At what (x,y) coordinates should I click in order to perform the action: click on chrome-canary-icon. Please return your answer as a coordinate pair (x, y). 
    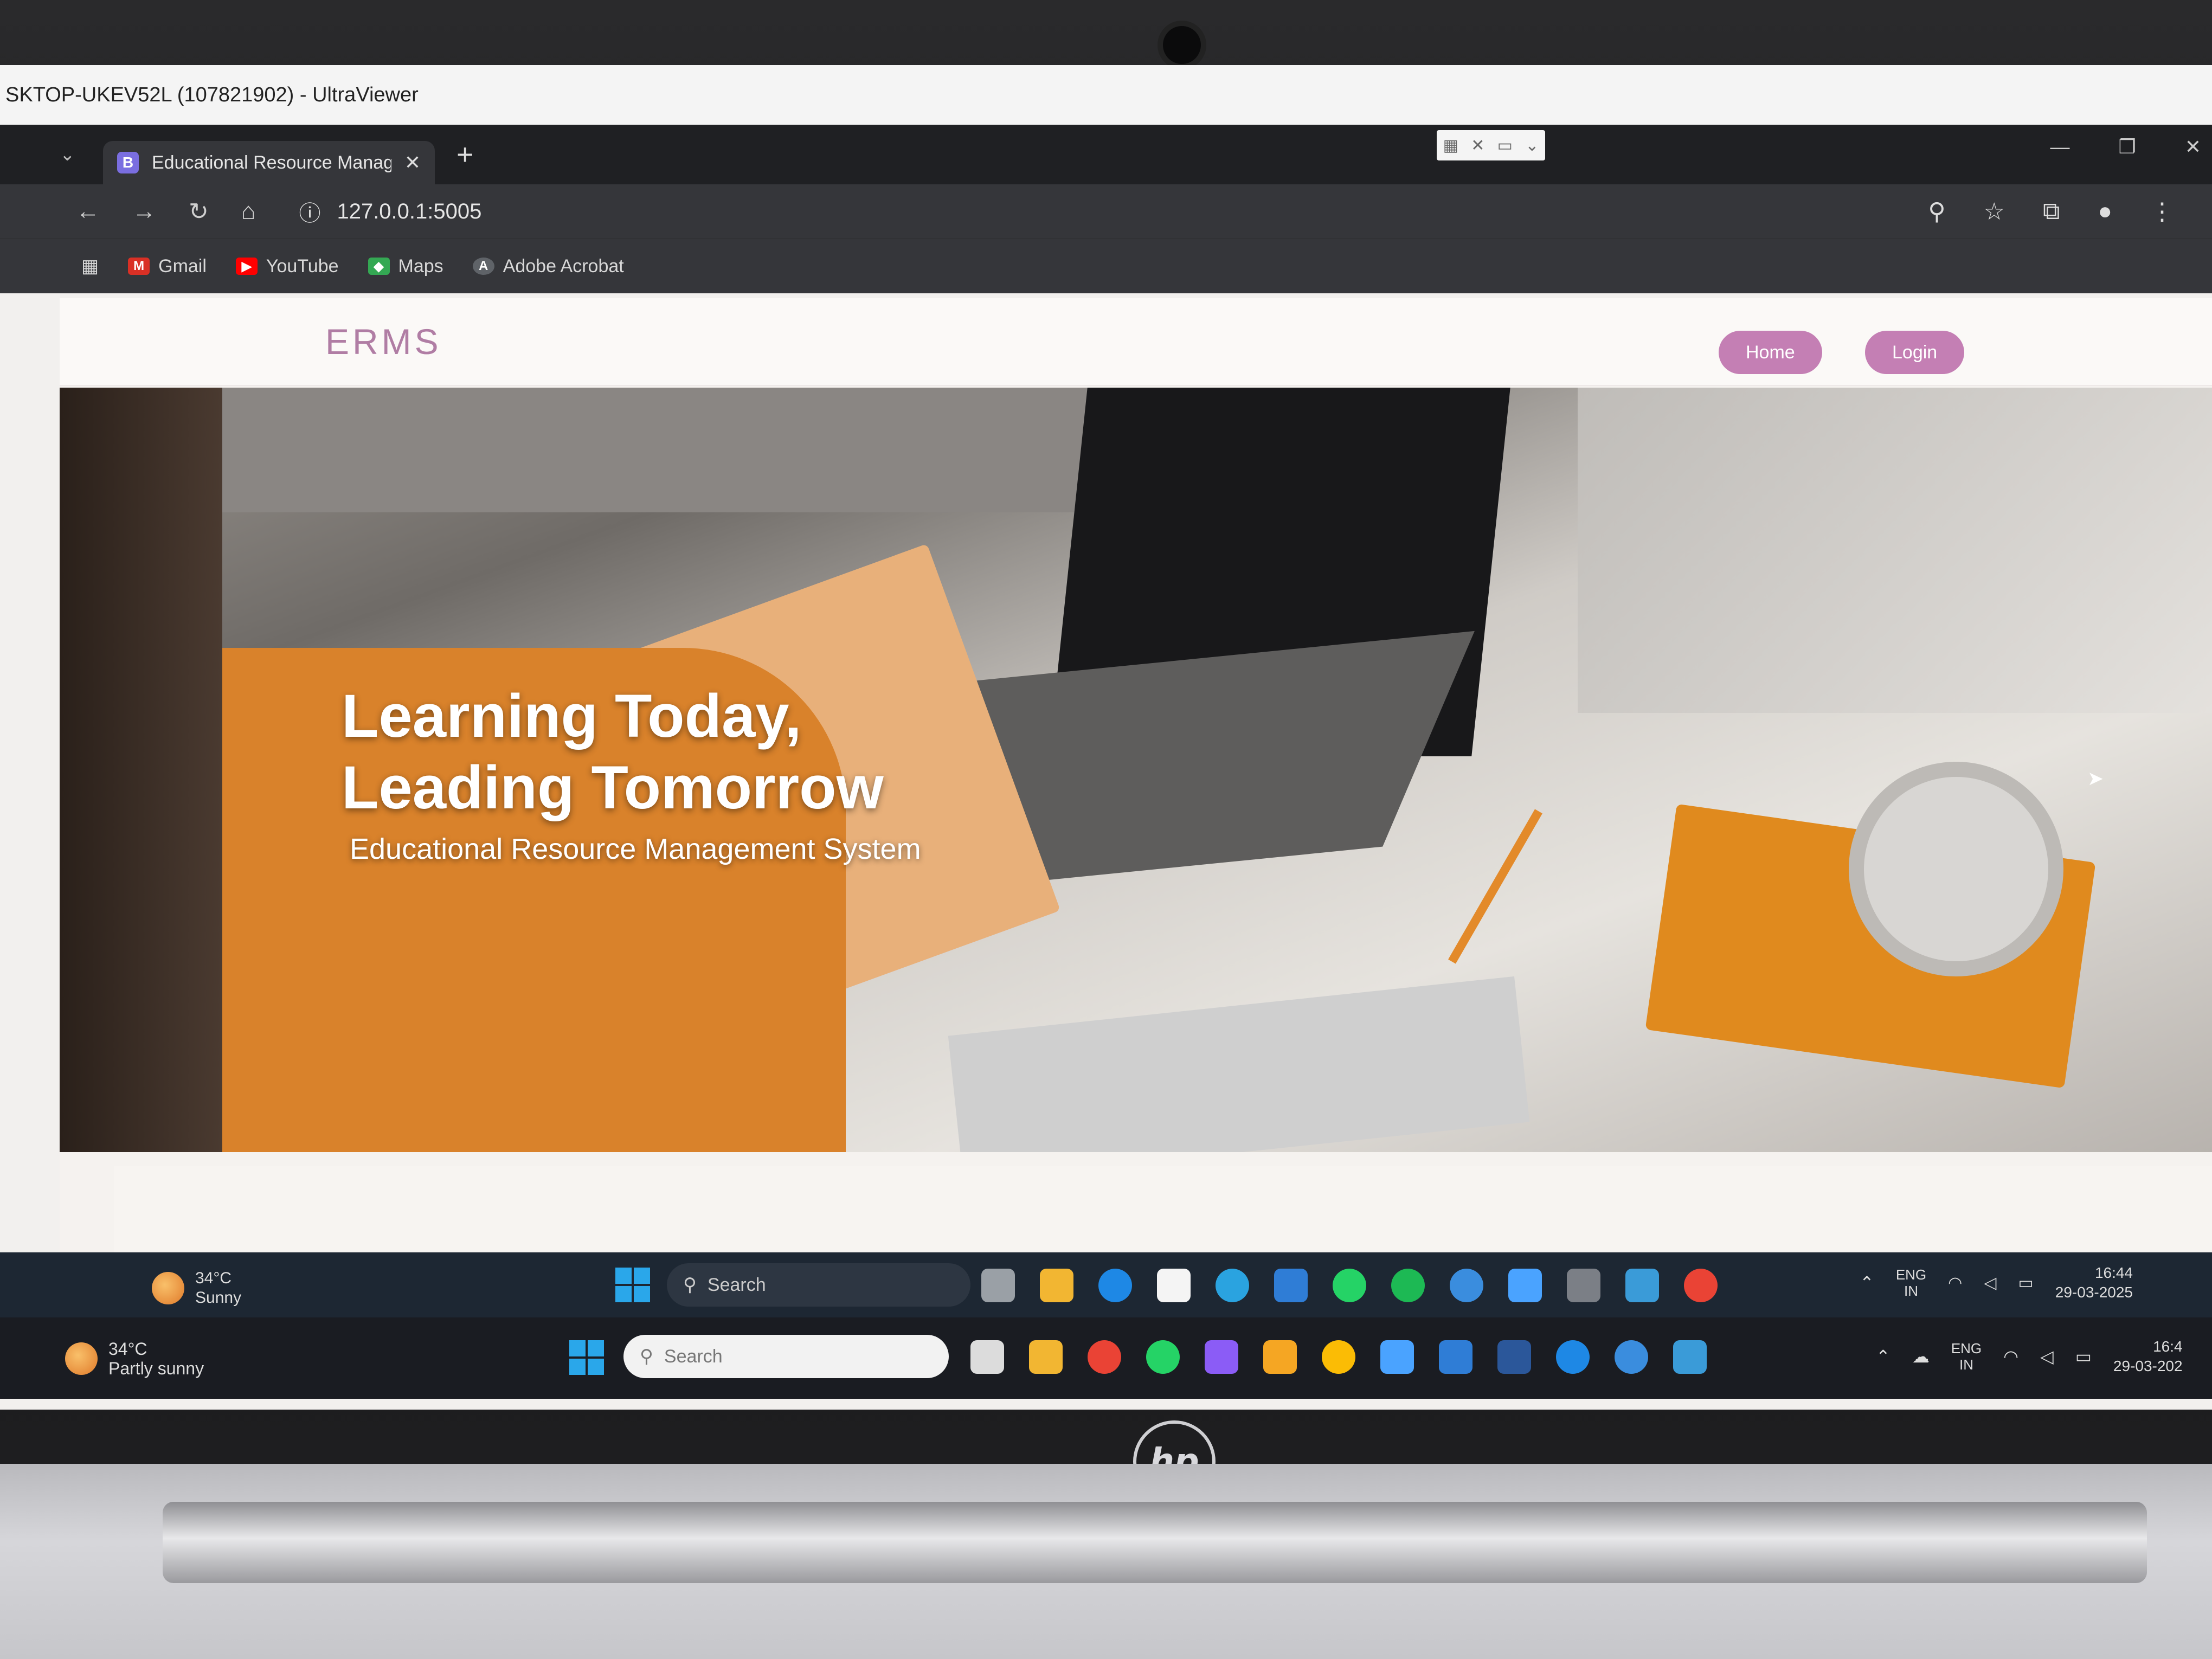
    Looking at the image, I should click on (1338, 1357).